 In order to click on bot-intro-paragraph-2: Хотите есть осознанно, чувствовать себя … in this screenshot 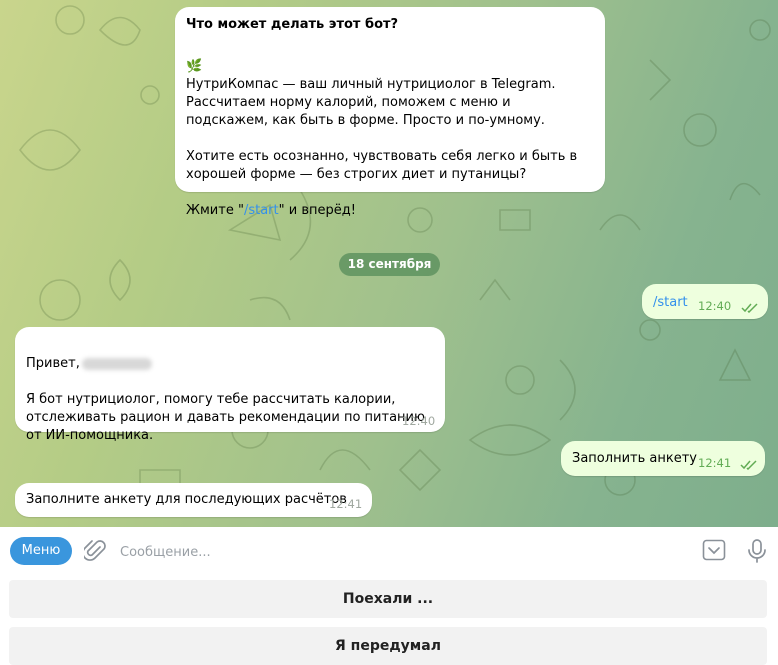, I will do `click(382, 165)`.